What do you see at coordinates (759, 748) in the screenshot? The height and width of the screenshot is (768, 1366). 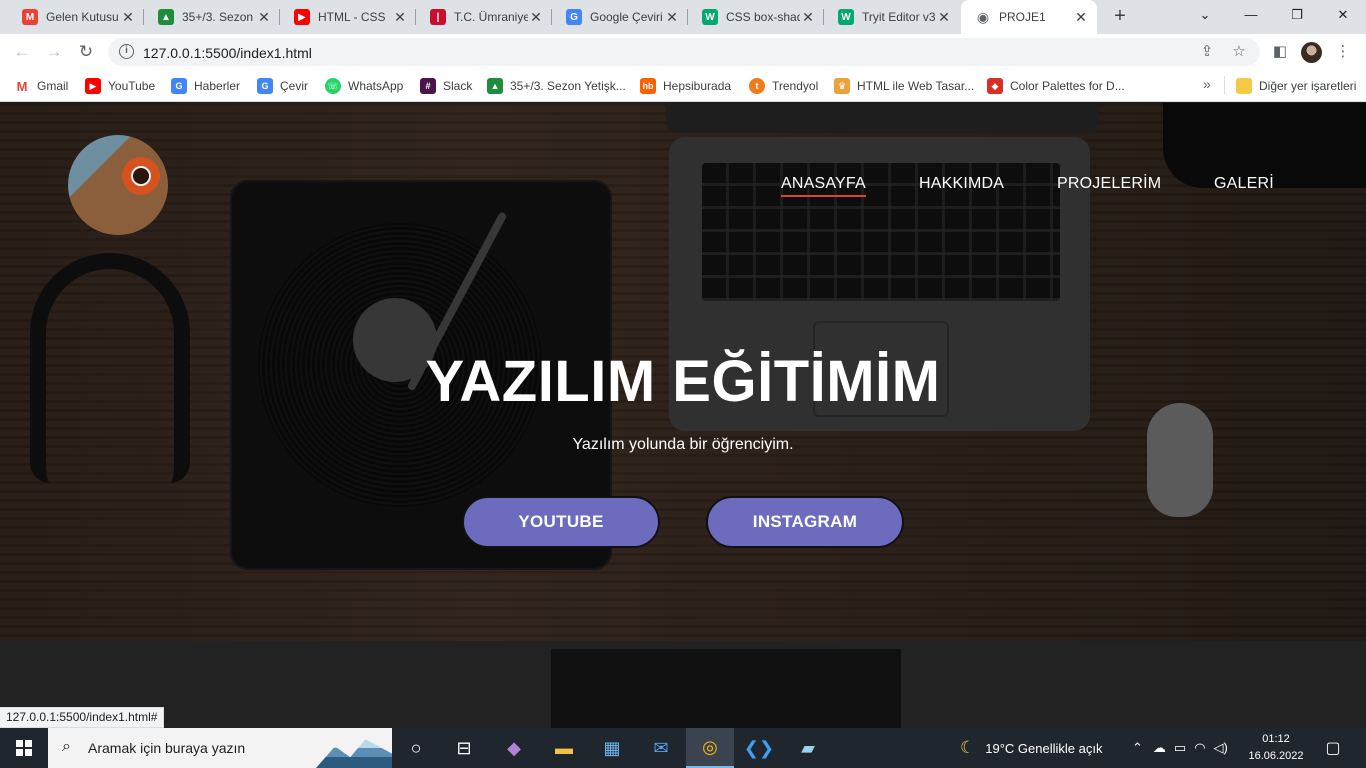 I see `vscode-icon: ❮❯` at bounding box center [759, 748].